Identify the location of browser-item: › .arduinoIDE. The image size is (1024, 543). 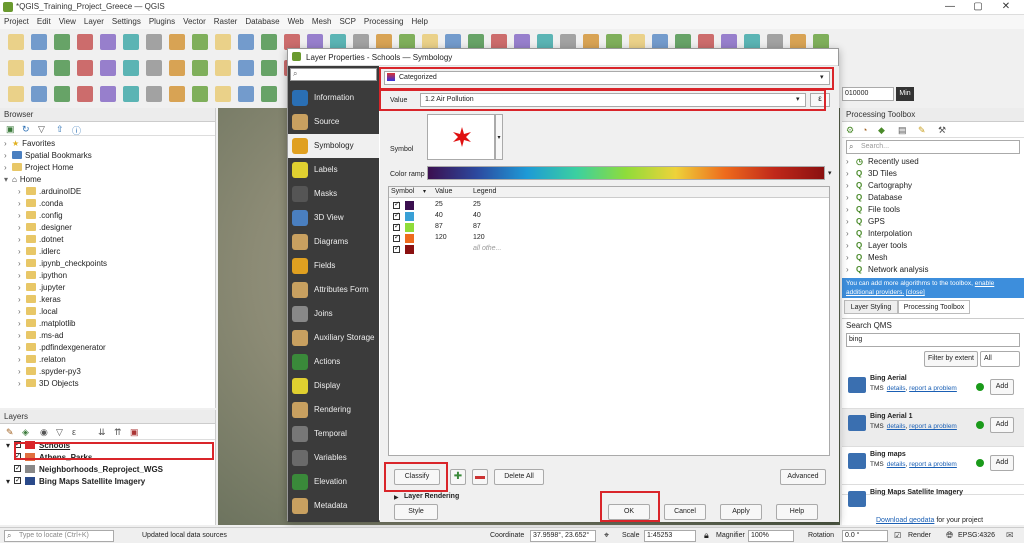
(109, 192).